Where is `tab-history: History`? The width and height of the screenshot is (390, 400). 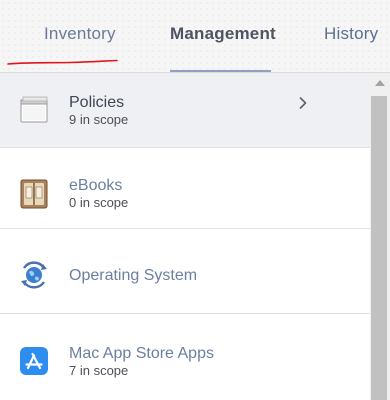 tab-history: History is located at coordinates (351, 34).